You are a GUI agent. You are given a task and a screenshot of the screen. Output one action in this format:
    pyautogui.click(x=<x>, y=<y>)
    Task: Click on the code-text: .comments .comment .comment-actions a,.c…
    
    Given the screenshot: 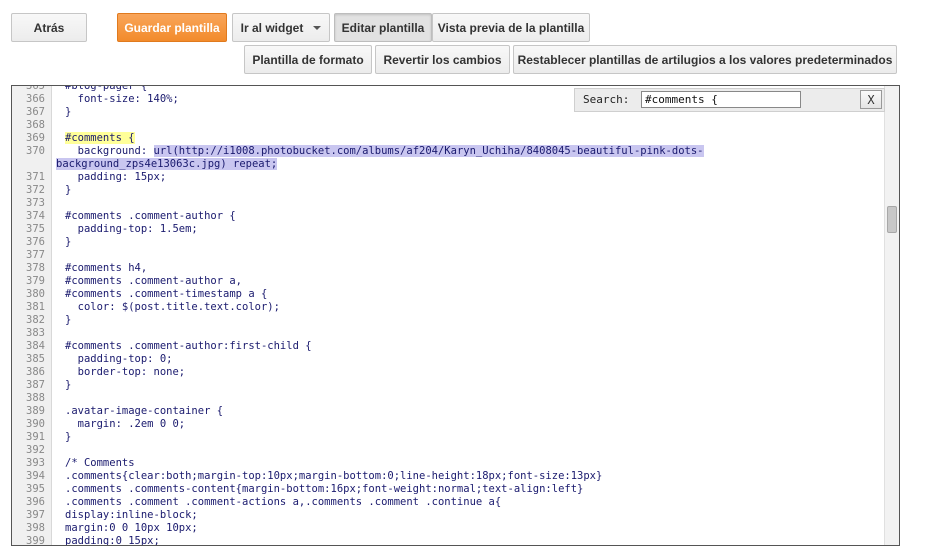 What is the action you would take?
    pyautogui.click(x=283, y=502)
    